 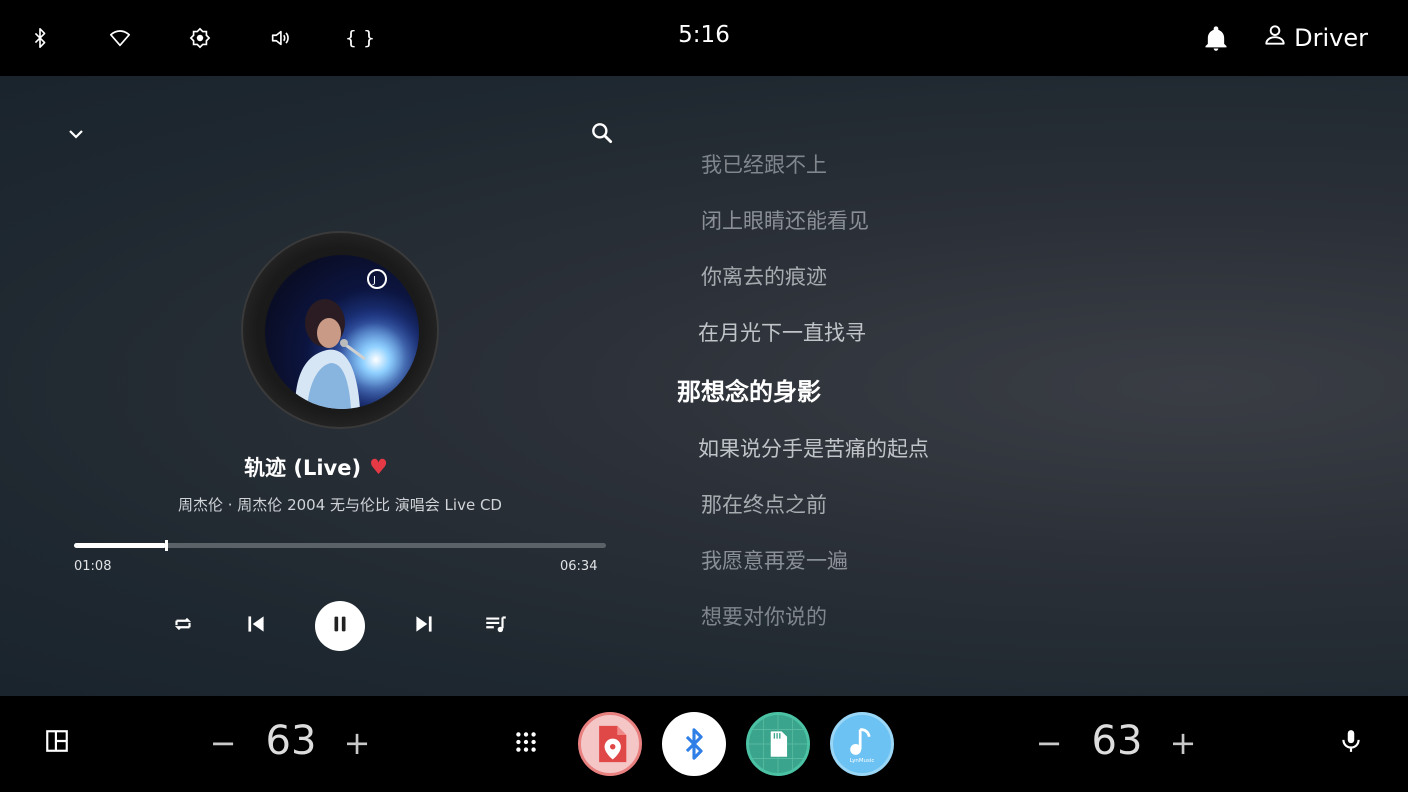 What do you see at coordinates (862, 744) in the screenshot?
I see `lynmusic-app-icon: LynMusic` at bounding box center [862, 744].